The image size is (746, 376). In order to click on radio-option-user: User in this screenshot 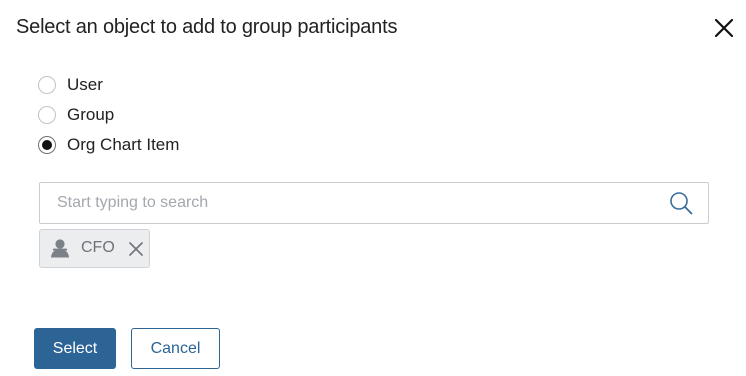, I will do `click(108, 85)`.